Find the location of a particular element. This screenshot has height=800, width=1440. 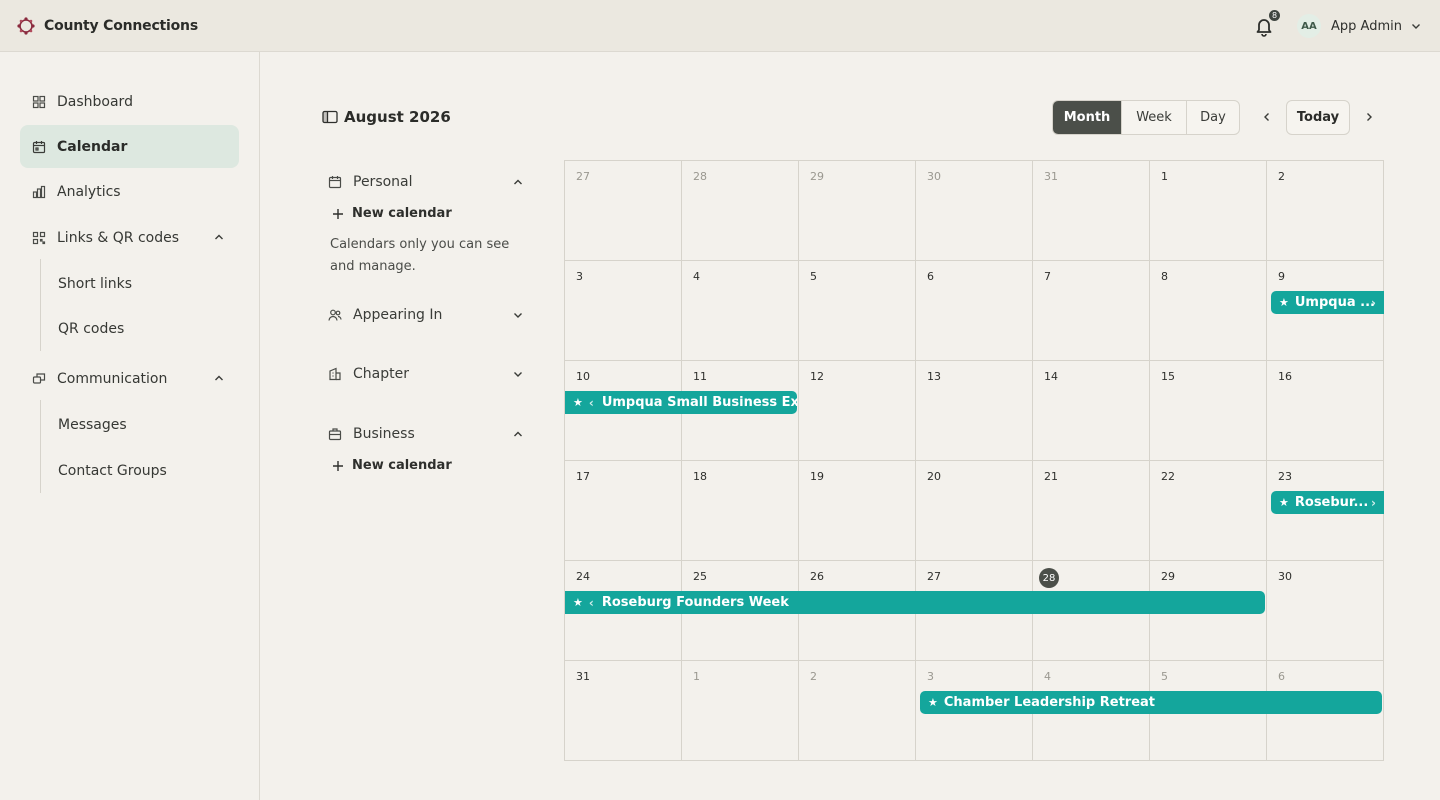

event-bar: ★ Chamber Leadership Retreat is located at coordinates (1151, 702).